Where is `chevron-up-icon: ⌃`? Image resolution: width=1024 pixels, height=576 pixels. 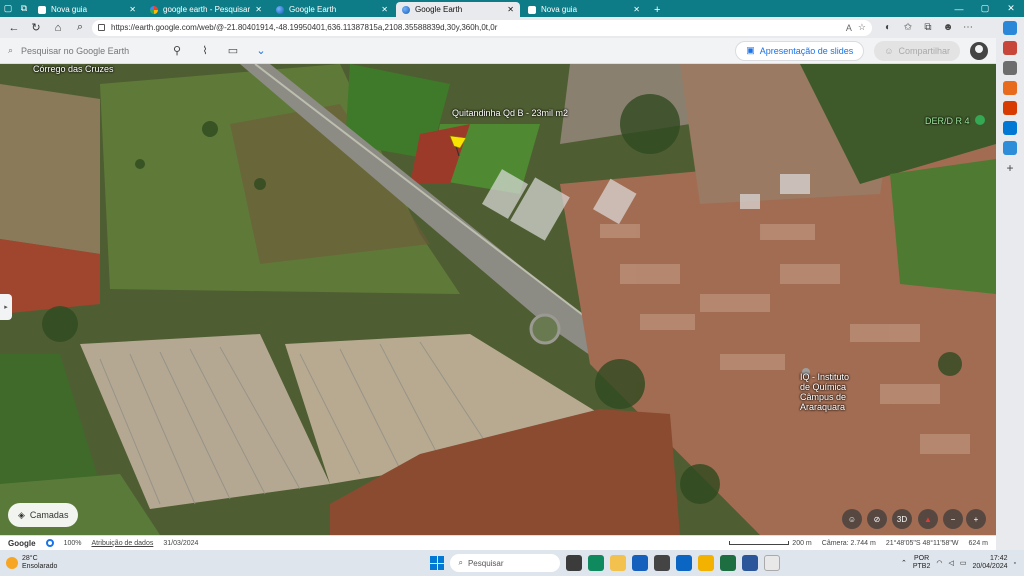 chevron-up-icon: ⌃ is located at coordinates (904, 563).